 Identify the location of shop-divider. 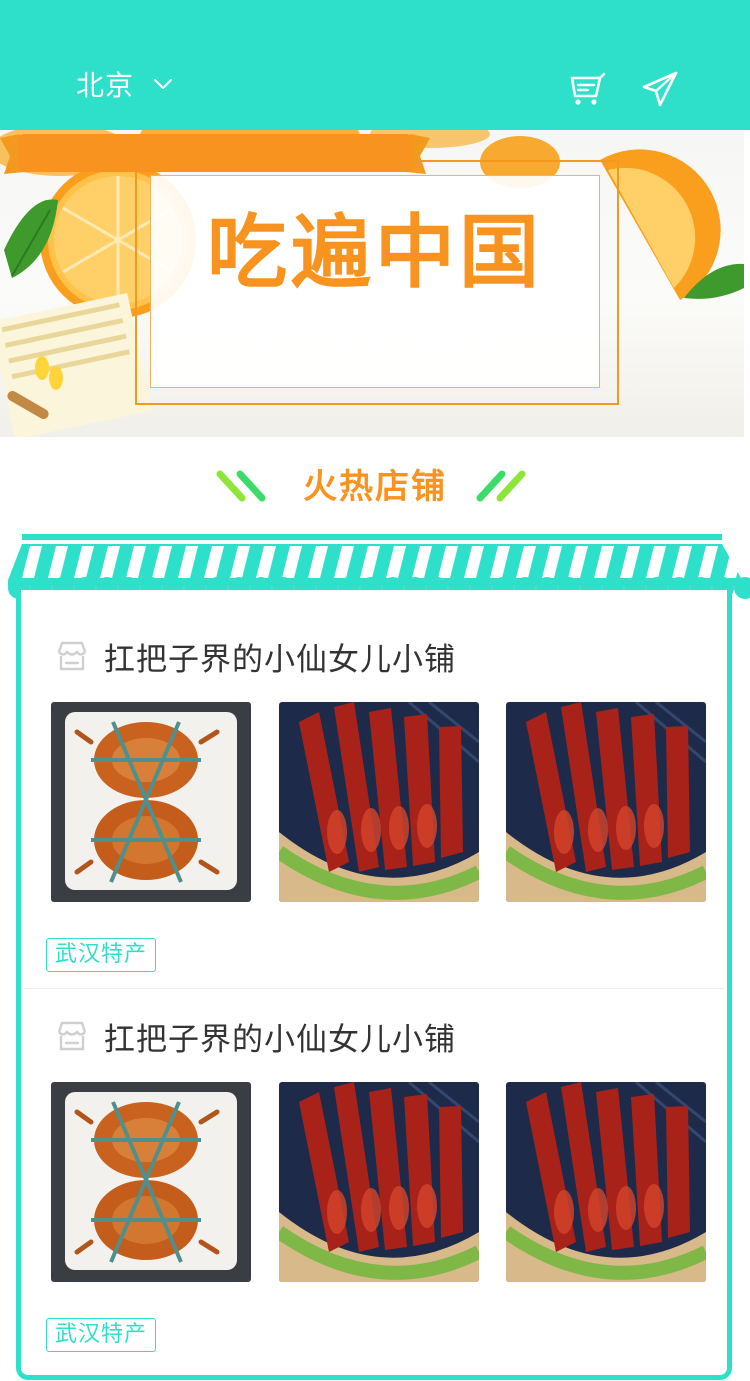
(374, 988).